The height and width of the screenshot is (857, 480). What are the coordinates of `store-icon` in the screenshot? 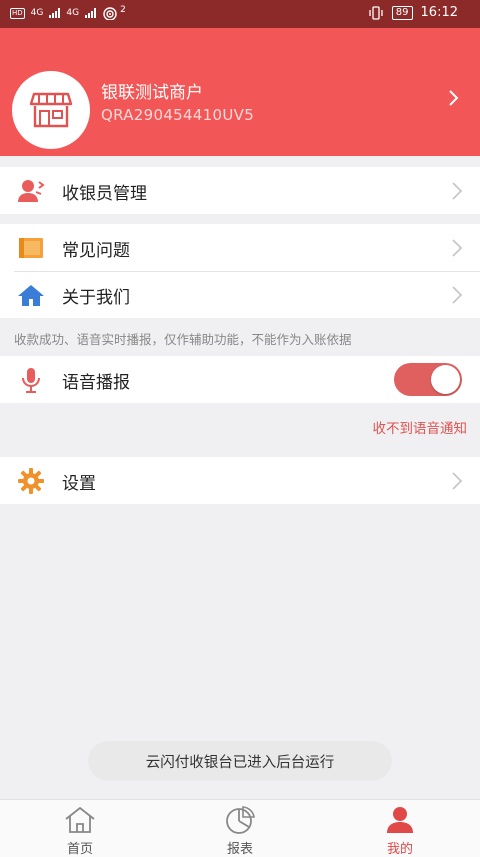 It's located at (51, 110).